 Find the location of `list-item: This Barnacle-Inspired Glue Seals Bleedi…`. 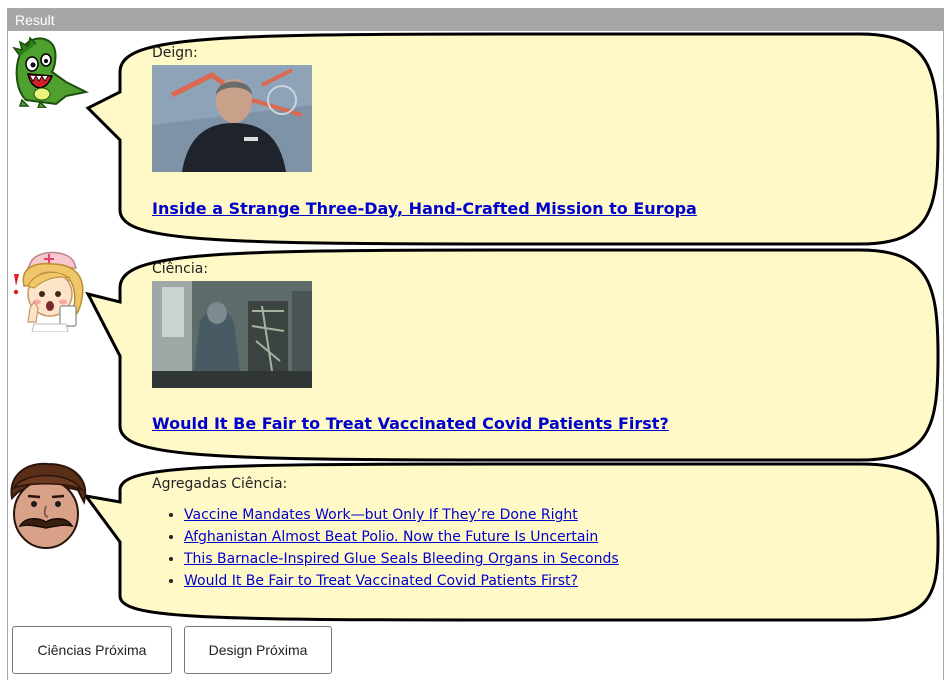

list-item: This Barnacle-Inspired Glue Seals Bleedi… is located at coordinates (401, 559).